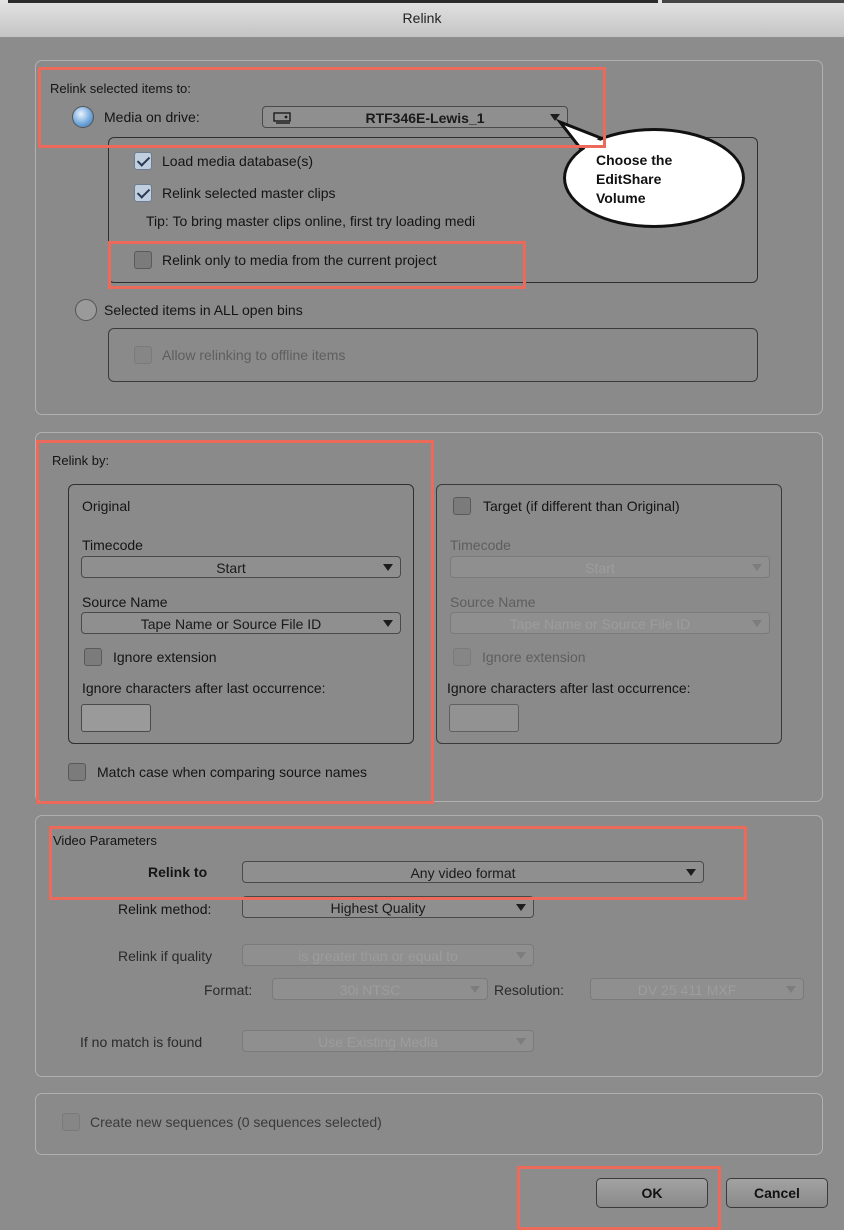 The width and height of the screenshot is (844, 1230). What do you see at coordinates (619, 1198) in the screenshot?
I see `highlight-ok-button` at bounding box center [619, 1198].